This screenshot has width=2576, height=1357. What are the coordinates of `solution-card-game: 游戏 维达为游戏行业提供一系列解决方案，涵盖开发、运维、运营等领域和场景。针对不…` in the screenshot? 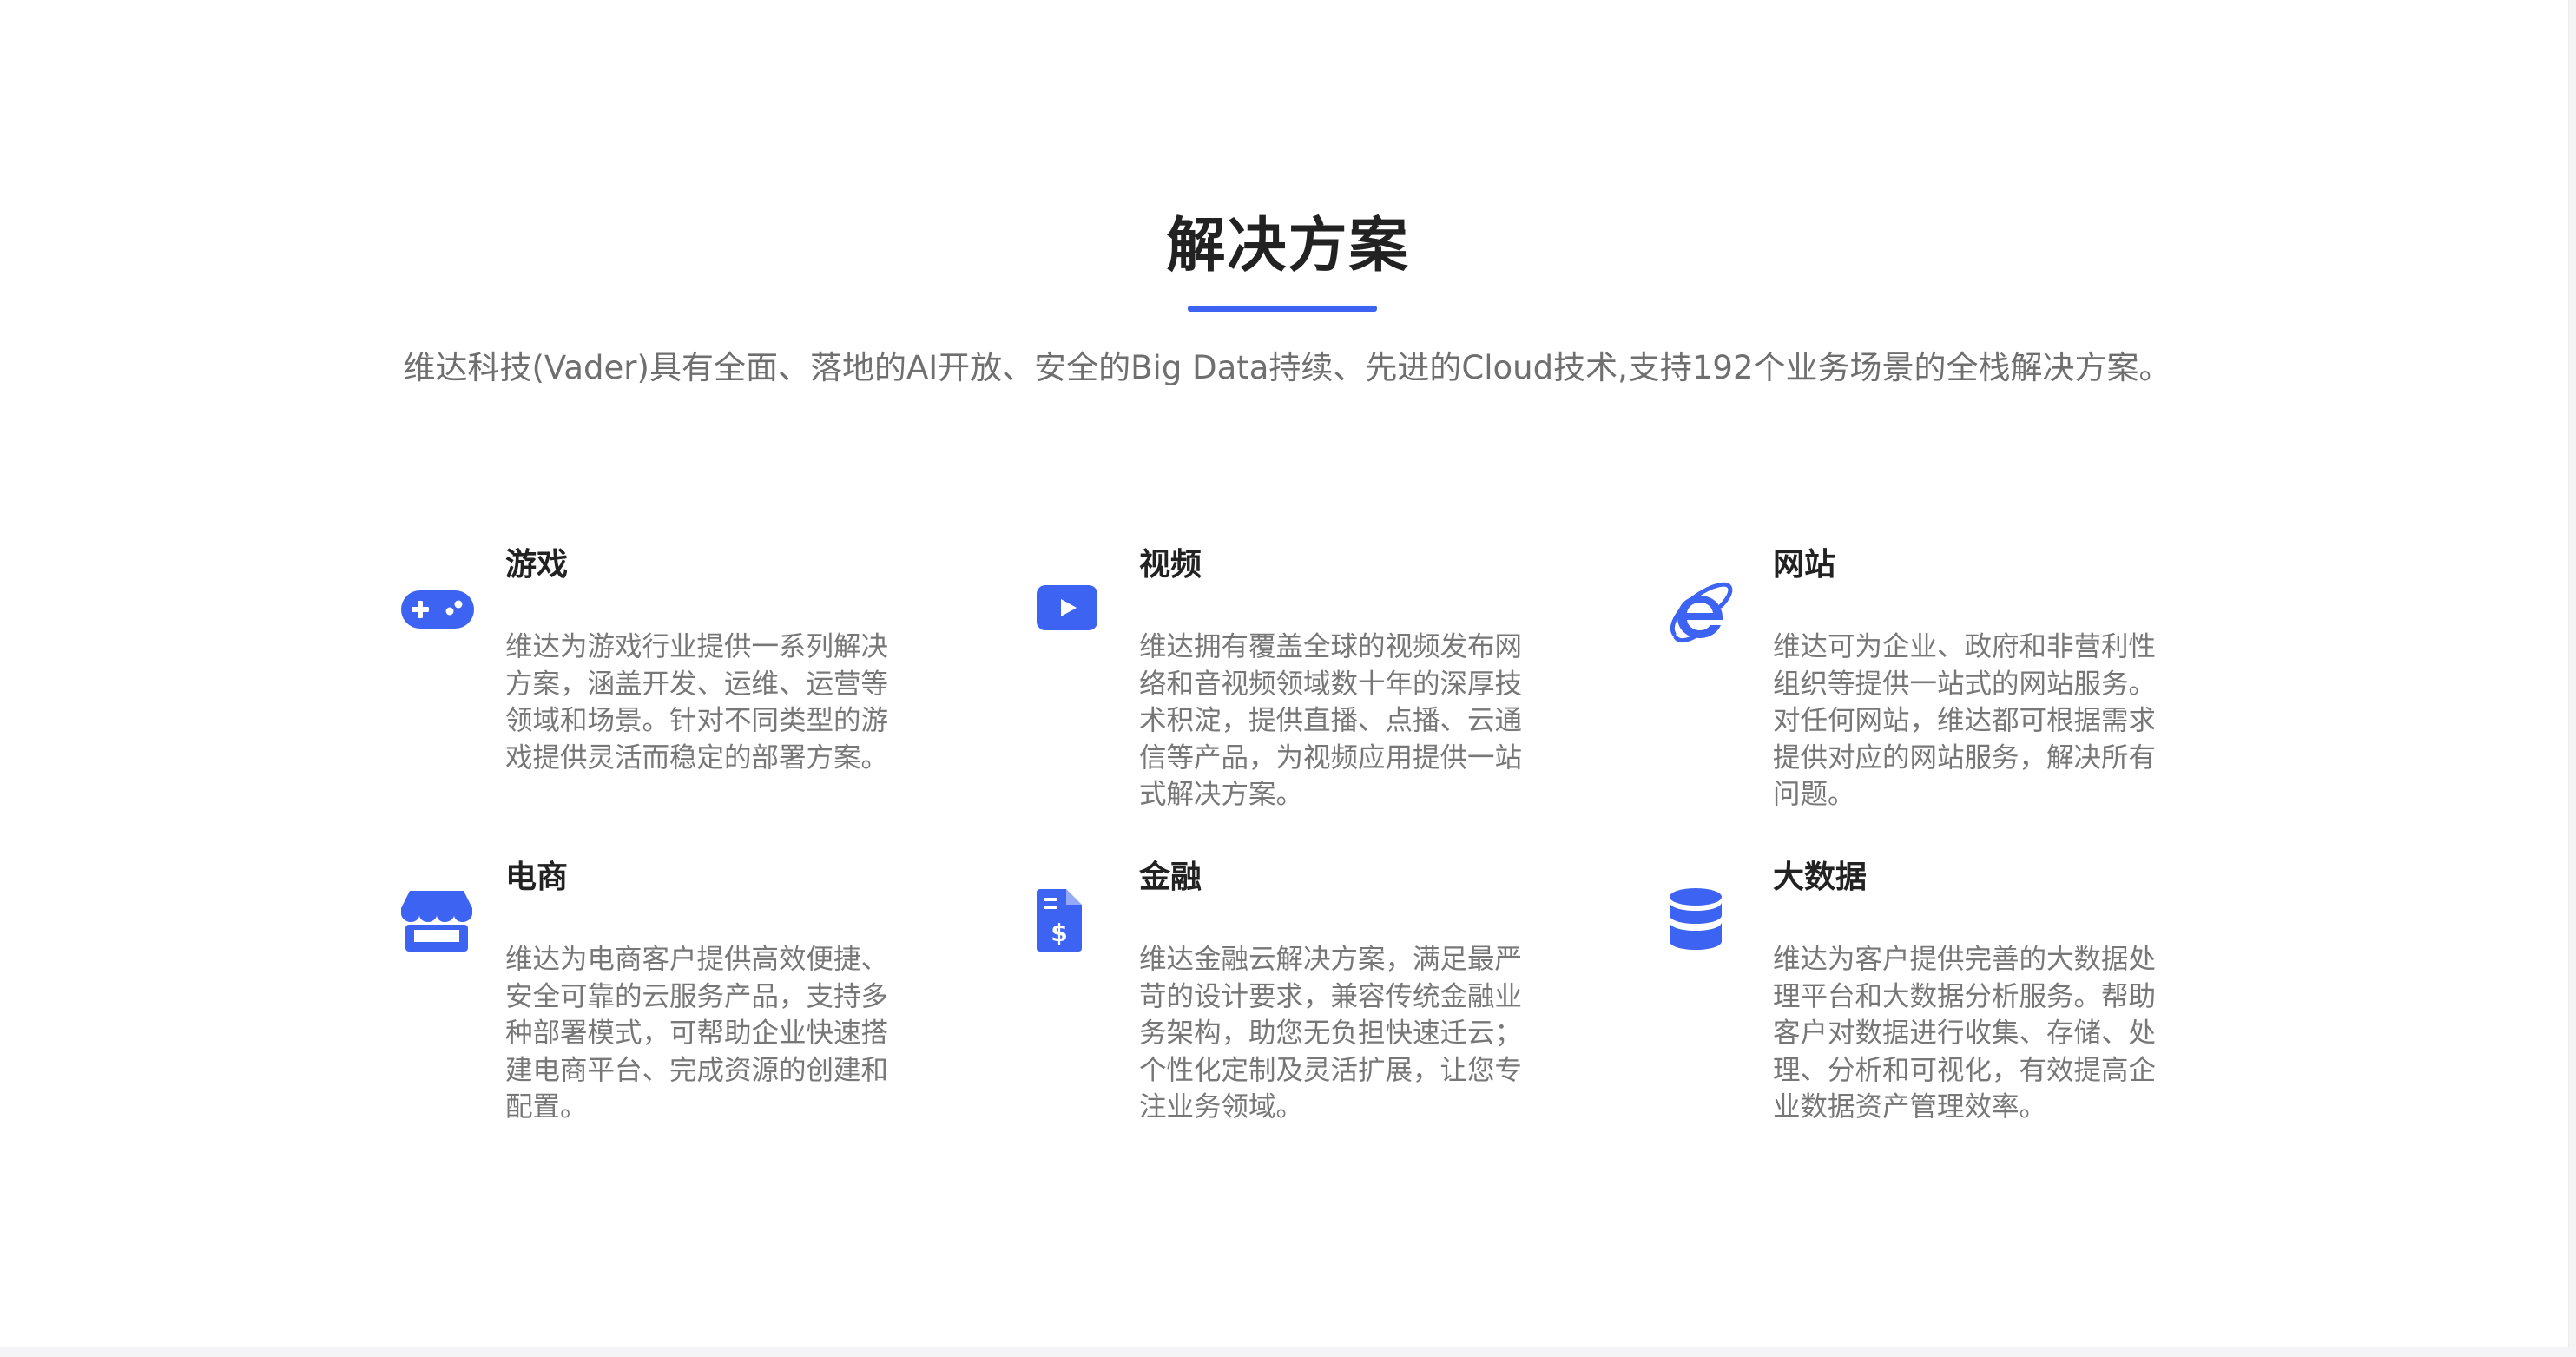 It's located at (668, 686).